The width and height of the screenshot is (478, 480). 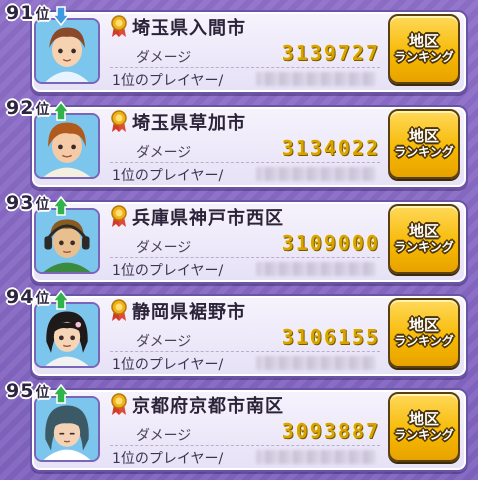 I want to click on city-name: 京都府京都市南区, so click(x=208, y=406).